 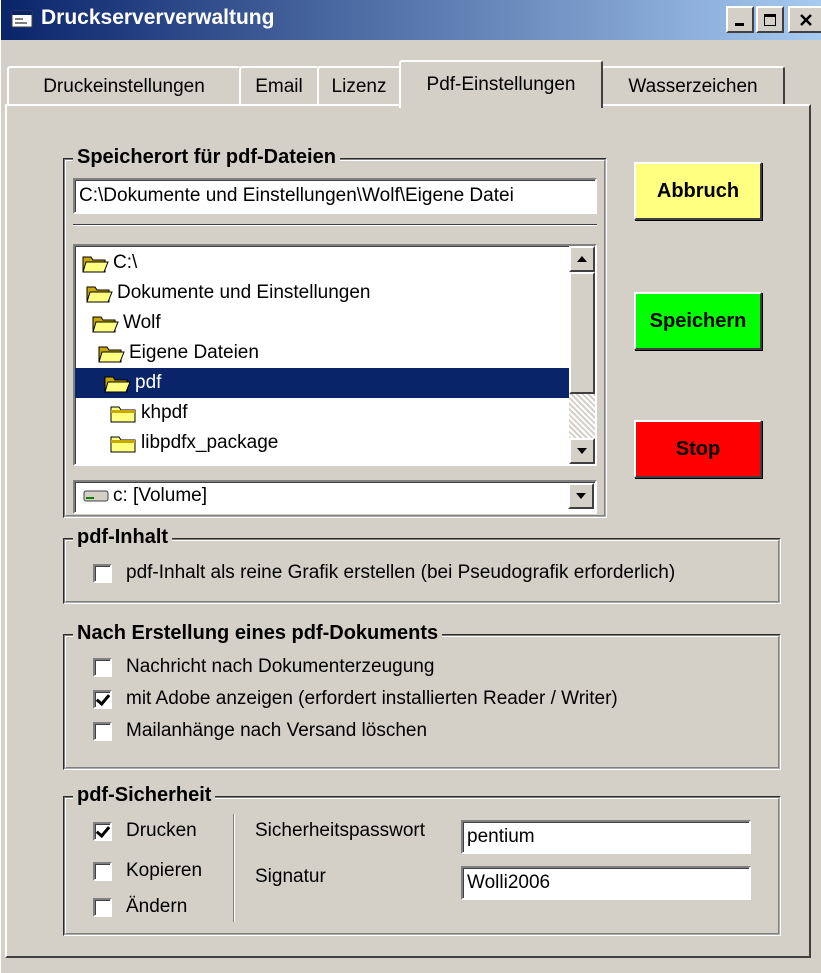 What do you see at coordinates (144, 795) in the screenshot?
I see `sicherheit-title: pdf-Sicherheit` at bounding box center [144, 795].